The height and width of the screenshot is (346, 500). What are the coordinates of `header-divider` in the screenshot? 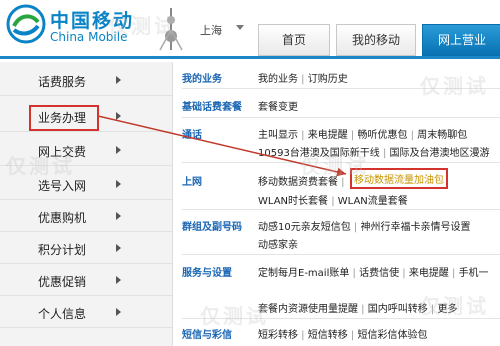 It's located at (250, 57).